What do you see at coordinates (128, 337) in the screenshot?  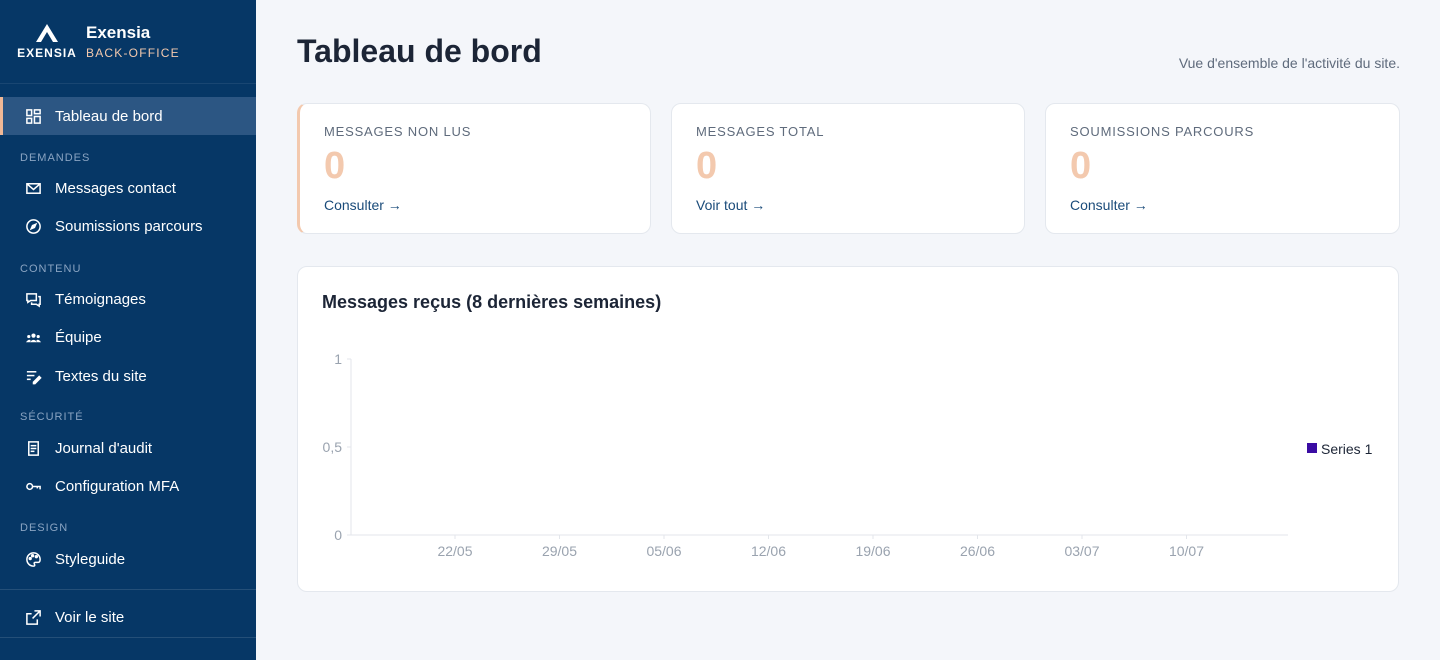 I see `sidebar-item-equipe: Équipe` at bounding box center [128, 337].